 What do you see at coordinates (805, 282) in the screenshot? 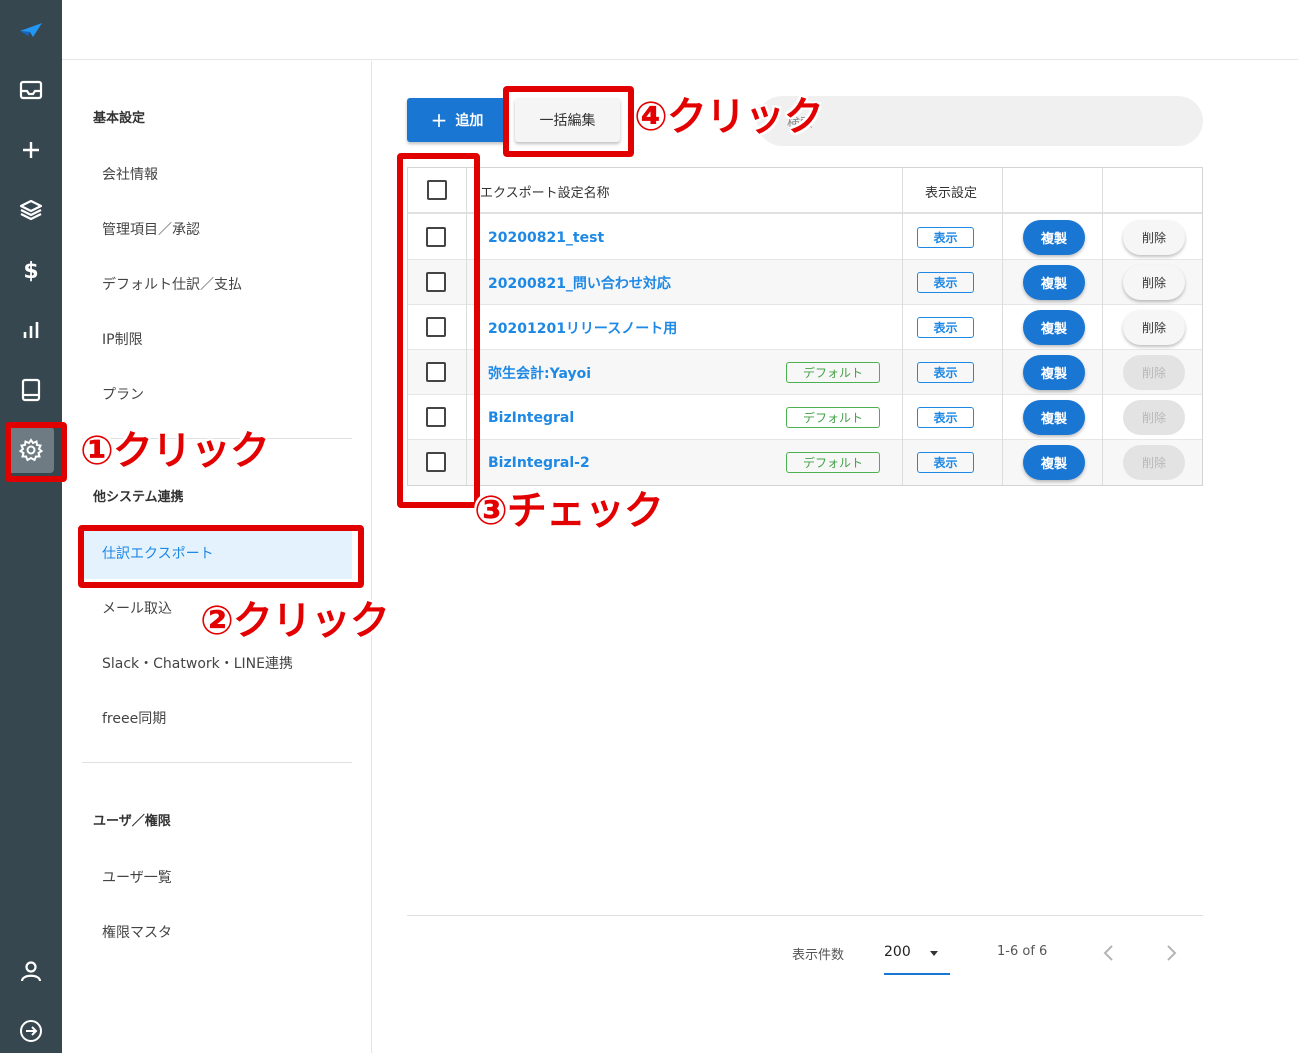
I see `table-row: 20200821_問い合わせ対応 表示 複製 削除` at bounding box center [805, 282].